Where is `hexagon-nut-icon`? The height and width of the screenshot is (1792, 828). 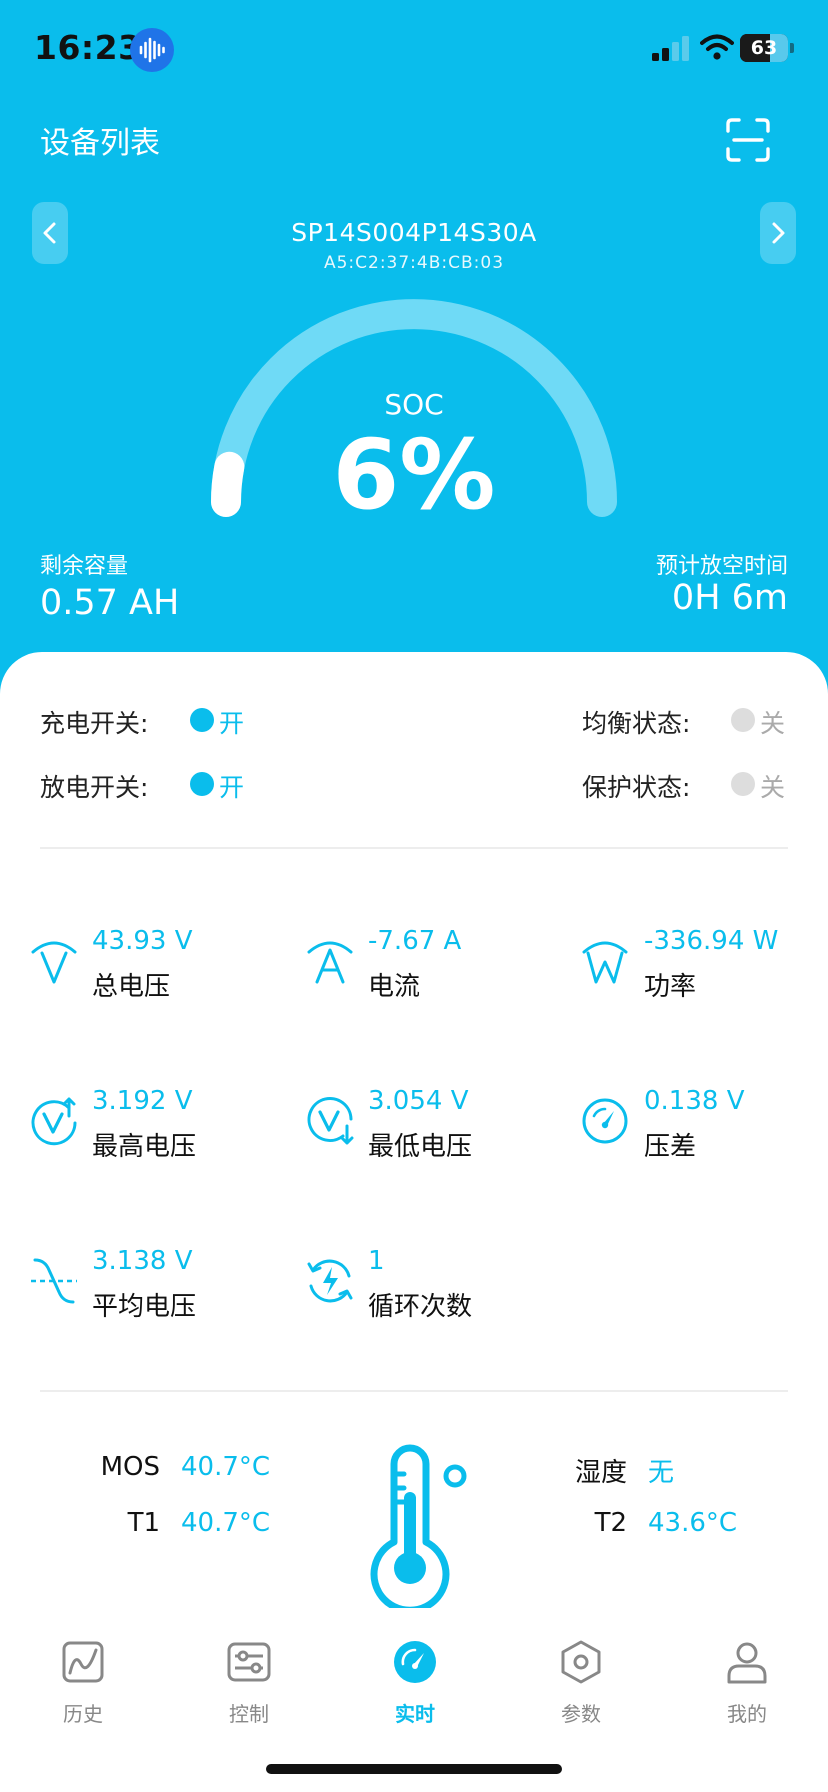 hexagon-nut-icon is located at coordinates (581, 1662).